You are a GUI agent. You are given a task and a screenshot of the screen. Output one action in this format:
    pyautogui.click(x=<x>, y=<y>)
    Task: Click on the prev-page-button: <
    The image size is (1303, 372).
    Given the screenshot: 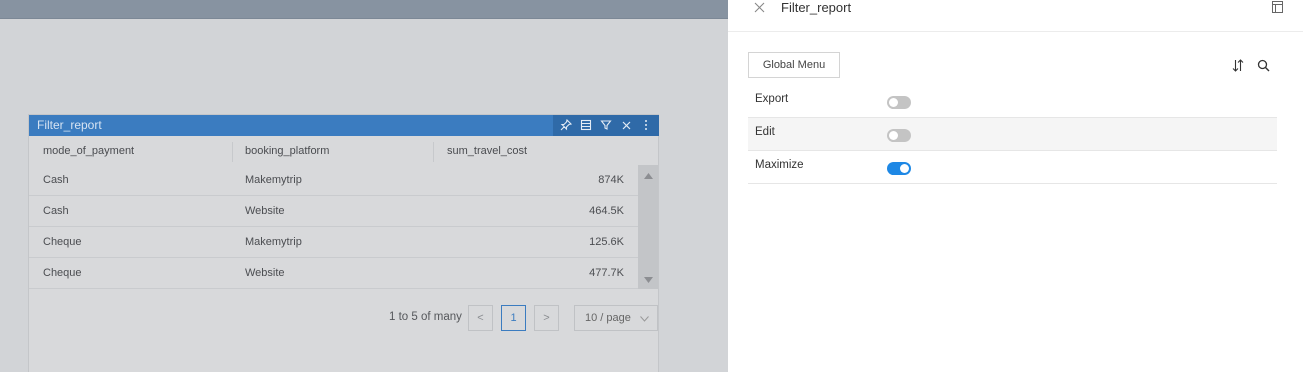 What is the action you would take?
    pyautogui.click(x=480, y=318)
    